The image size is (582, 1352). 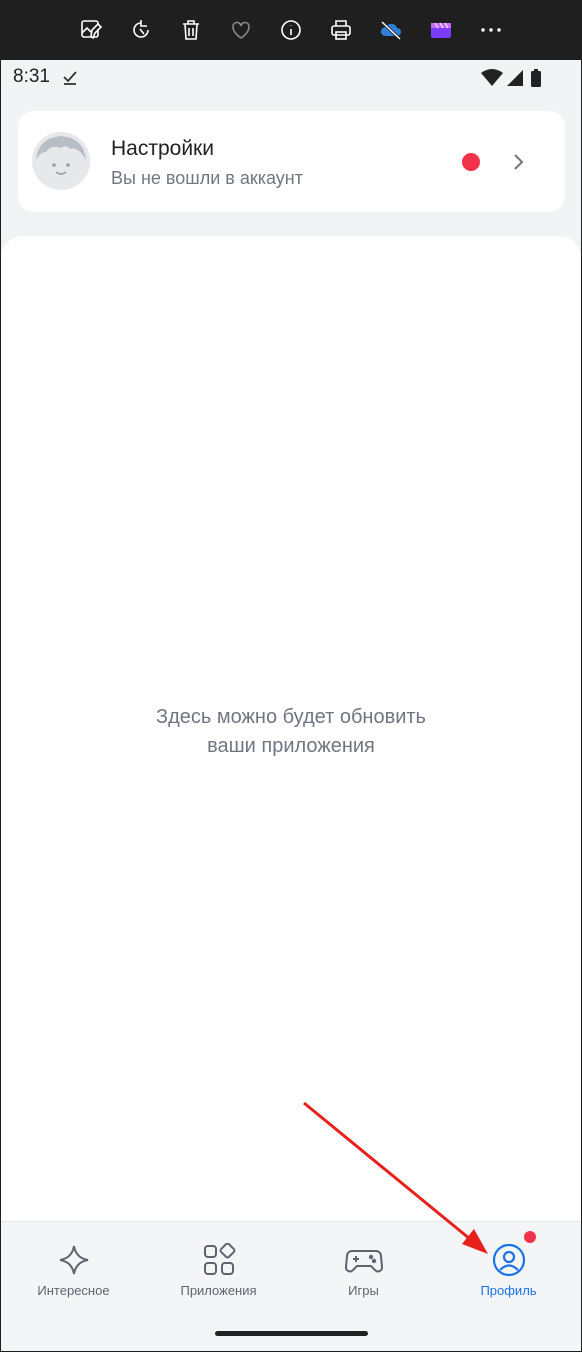 I want to click on profile-notification-badge, so click(x=530, y=1237).